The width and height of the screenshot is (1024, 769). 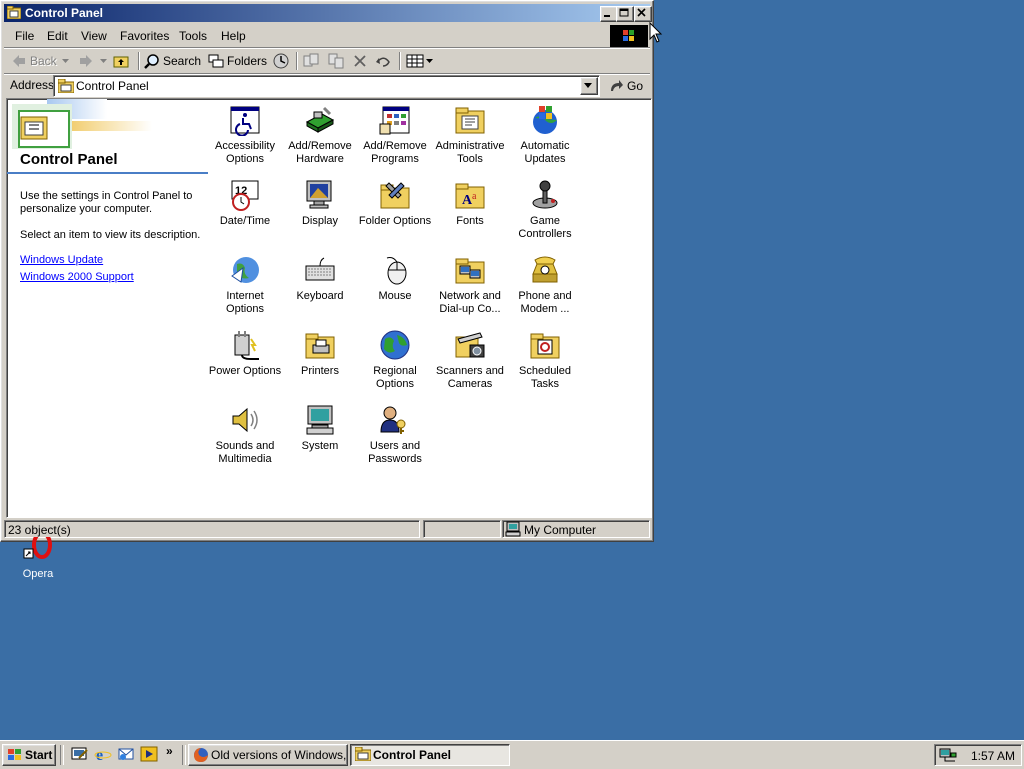 I want to click on item-game-controllers: Game Controllers, so click(x=545, y=214).